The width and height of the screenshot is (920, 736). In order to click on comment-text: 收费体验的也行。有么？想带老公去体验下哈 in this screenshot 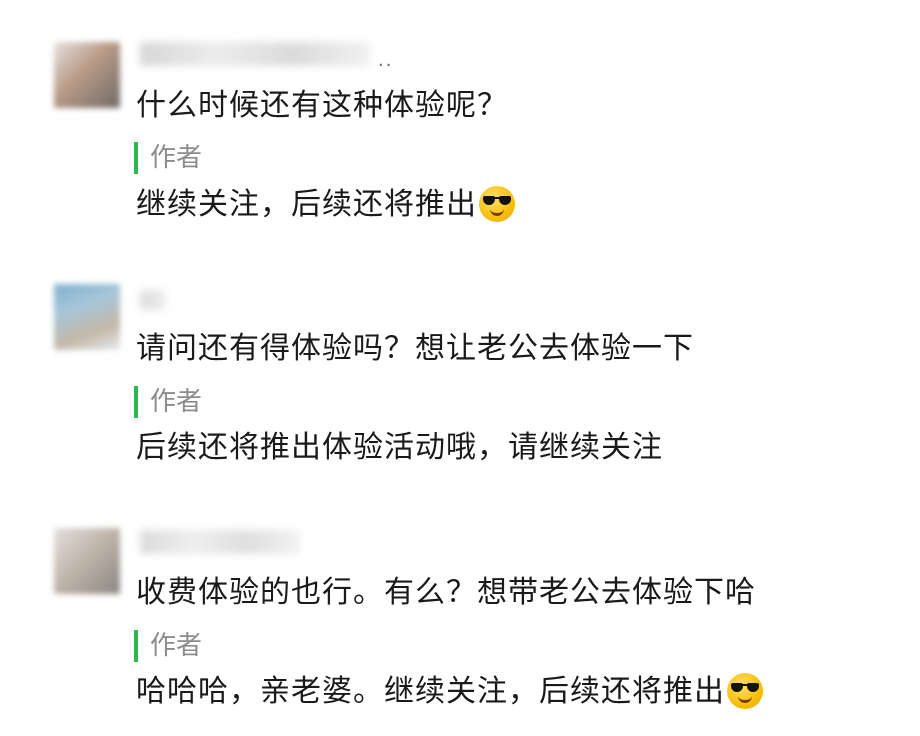, I will do `click(446, 592)`.